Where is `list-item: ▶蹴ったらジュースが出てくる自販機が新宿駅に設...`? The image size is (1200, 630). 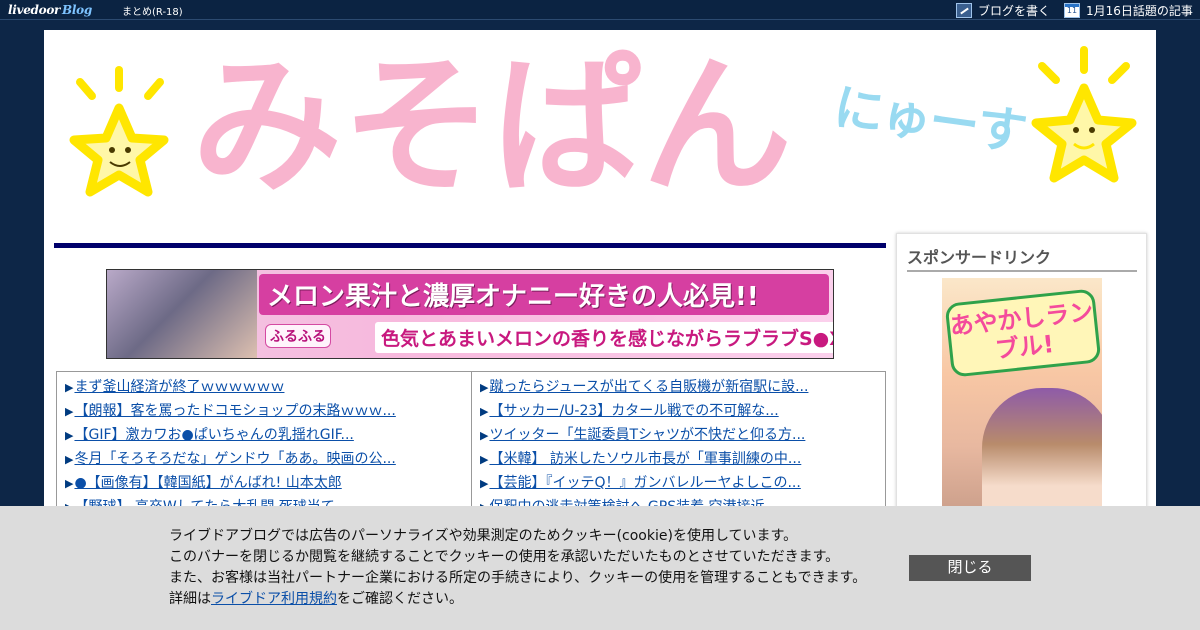 list-item: ▶蹴ったらジュースが出てくる自販機が新宿駅に設... is located at coordinates (678, 387).